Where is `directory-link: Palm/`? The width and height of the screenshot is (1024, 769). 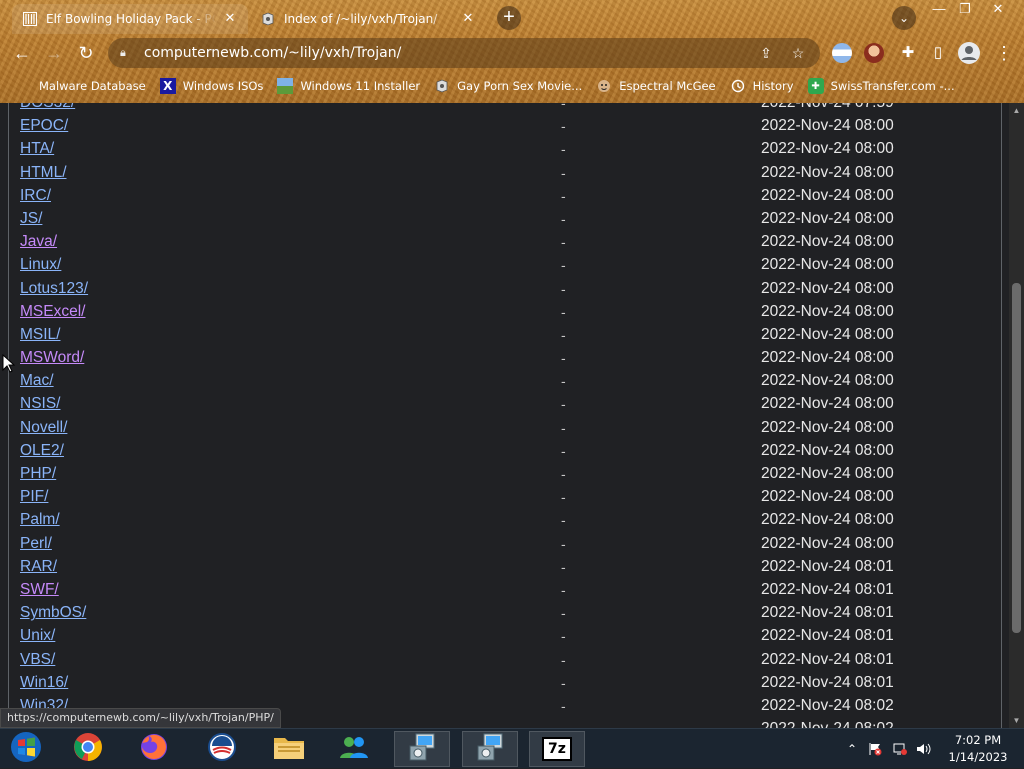
directory-link: Palm/ is located at coordinates (40, 520).